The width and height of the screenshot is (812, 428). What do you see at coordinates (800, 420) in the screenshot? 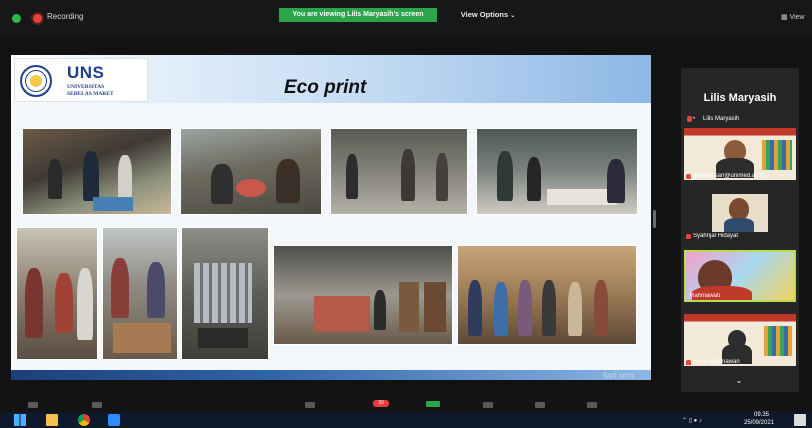
I see `notification-icon` at bounding box center [800, 420].